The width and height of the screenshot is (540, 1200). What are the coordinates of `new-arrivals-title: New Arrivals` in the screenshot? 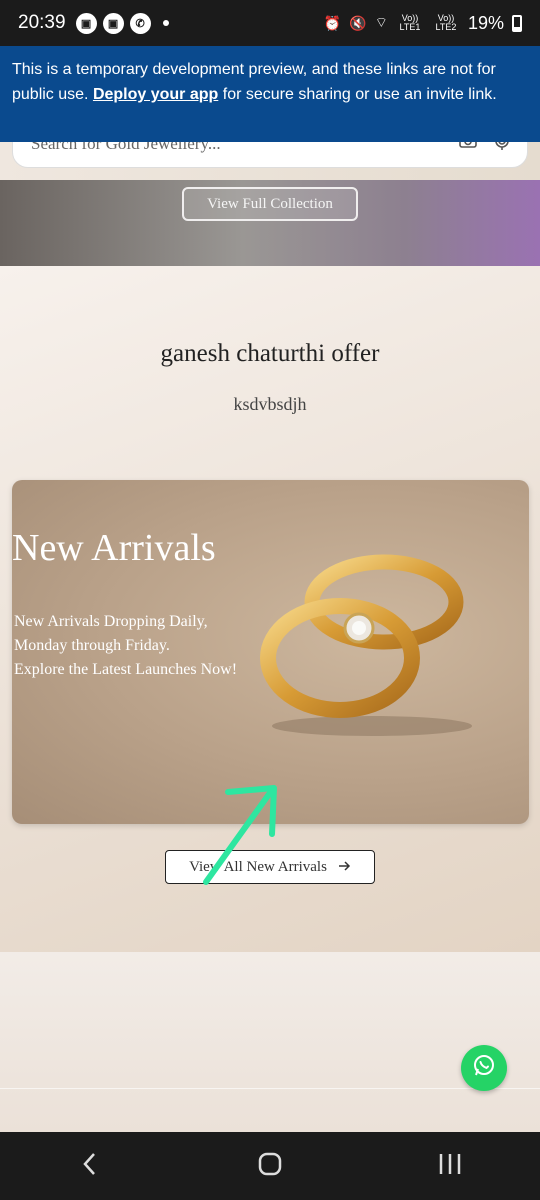 It's located at (114, 548).